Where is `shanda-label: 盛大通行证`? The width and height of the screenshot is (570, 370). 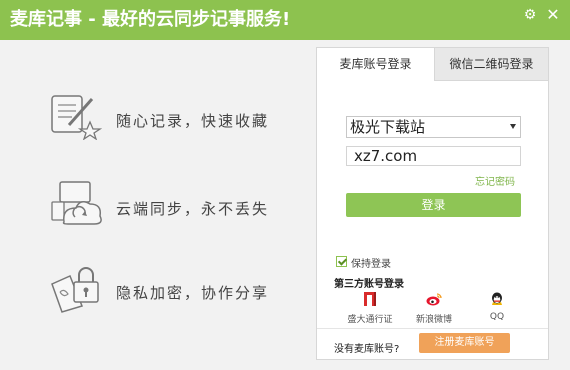 shanda-label: 盛大通行证 is located at coordinates (370, 320).